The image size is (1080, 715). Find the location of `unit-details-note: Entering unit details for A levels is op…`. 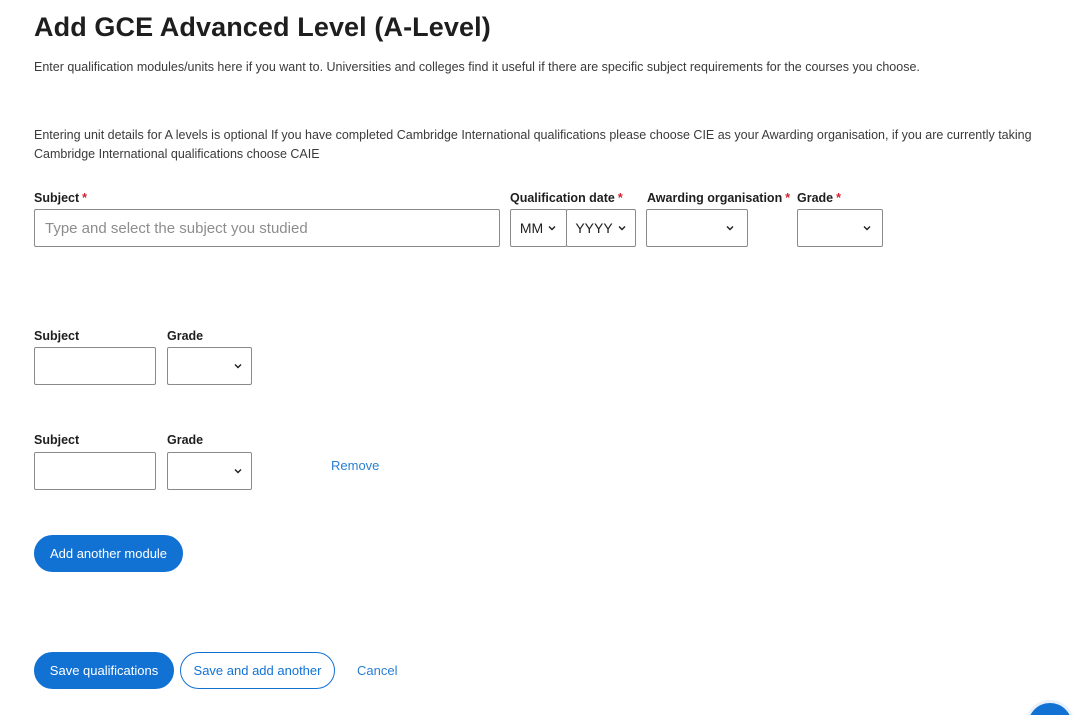

unit-details-note: Entering unit details for A levels is op… is located at coordinates (533, 144).